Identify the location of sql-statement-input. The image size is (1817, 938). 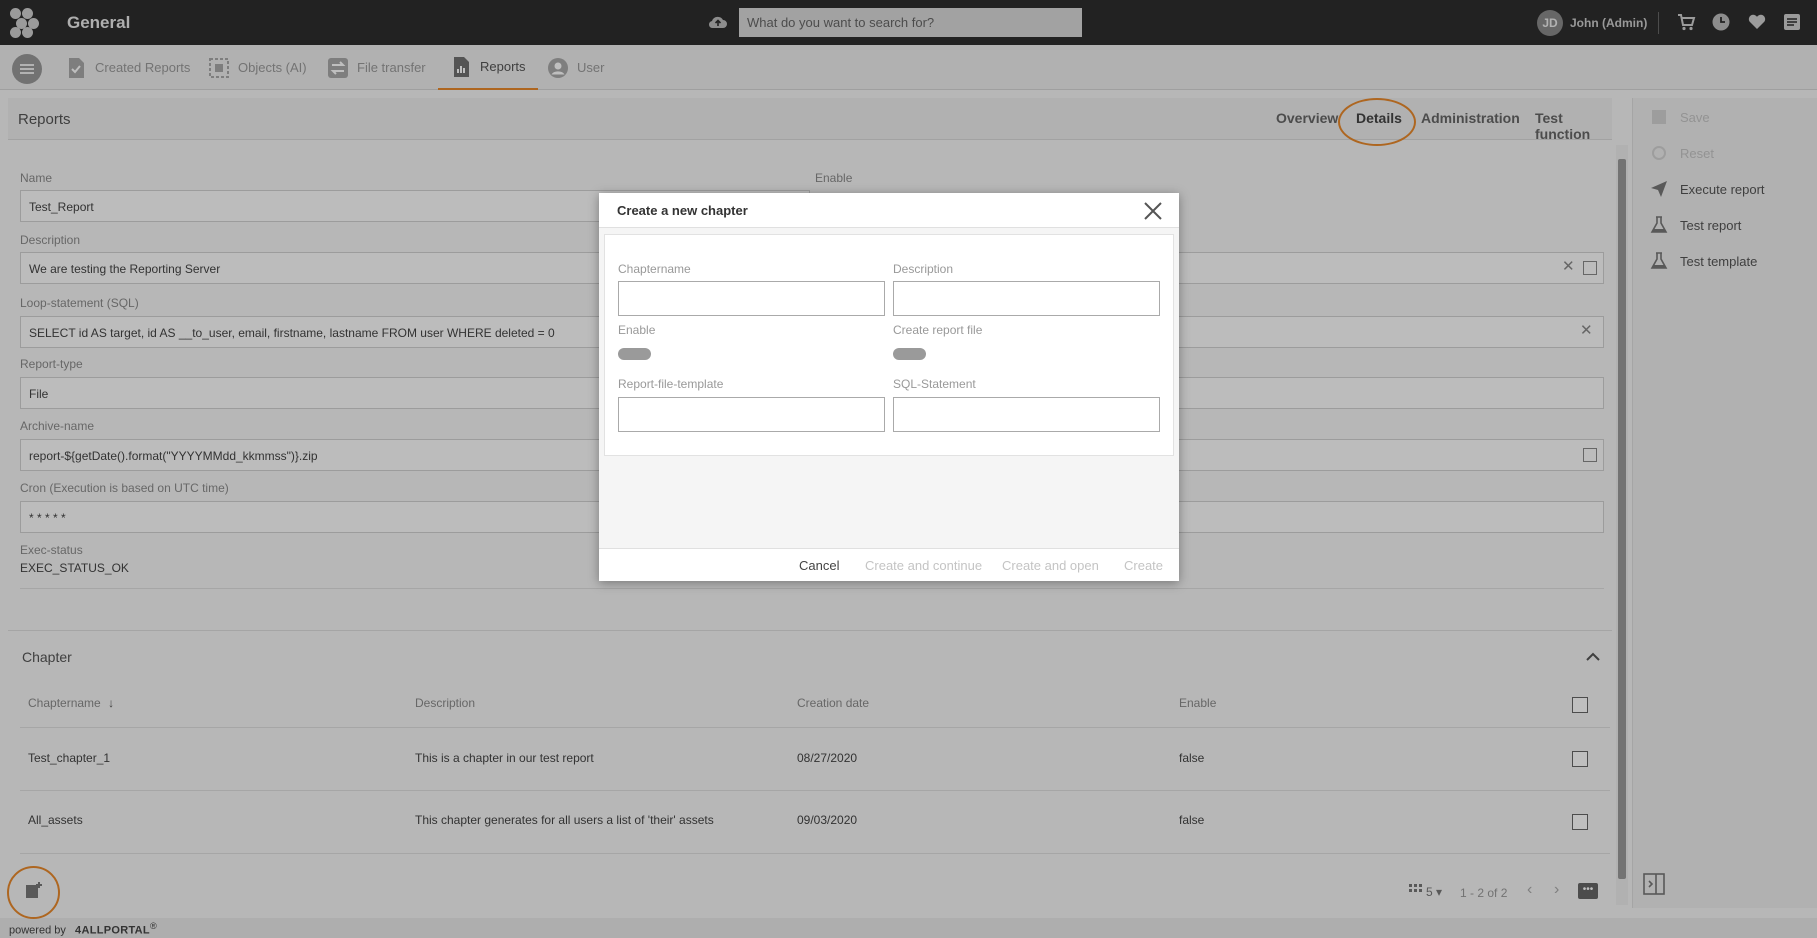
(1026, 414).